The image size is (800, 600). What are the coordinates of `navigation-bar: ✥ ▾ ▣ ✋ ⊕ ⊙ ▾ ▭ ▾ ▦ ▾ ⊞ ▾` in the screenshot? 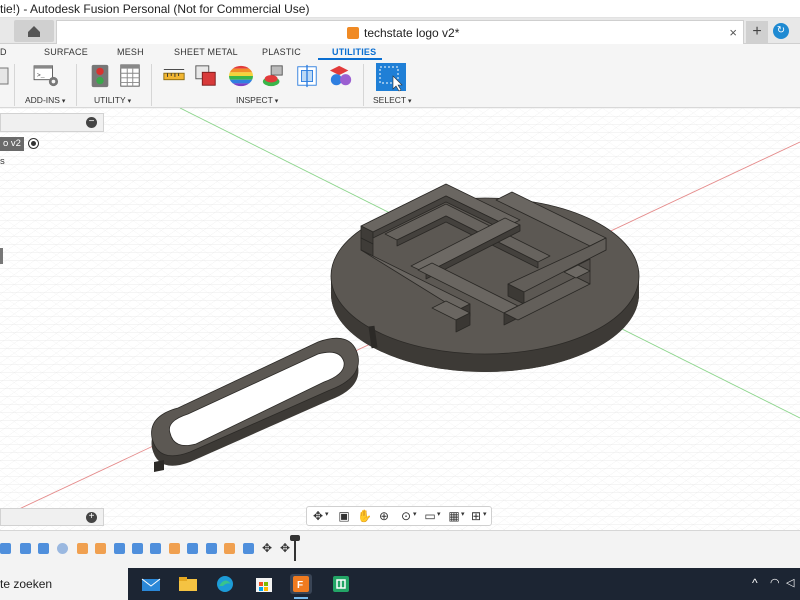 It's located at (399, 516).